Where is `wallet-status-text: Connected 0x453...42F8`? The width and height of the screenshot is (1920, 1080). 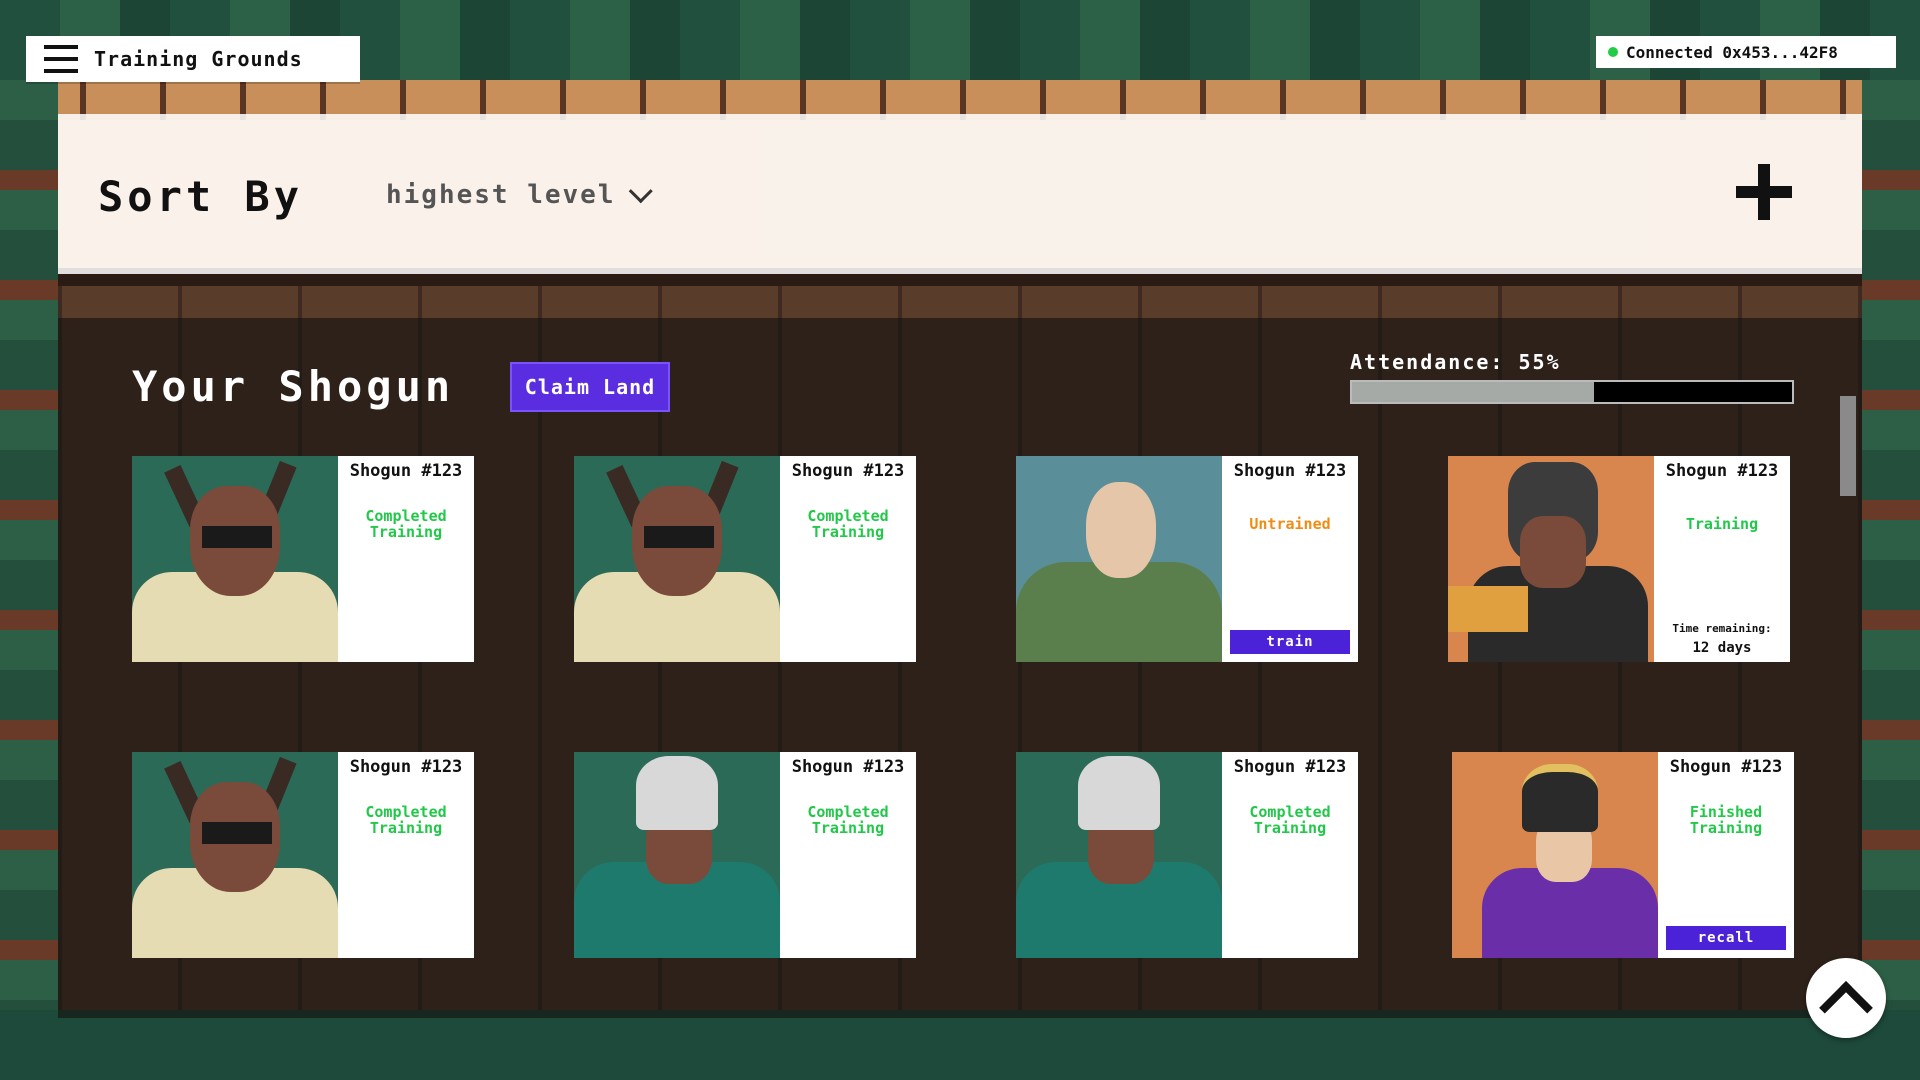 wallet-status-text: Connected 0x453...42F8 is located at coordinates (1732, 52).